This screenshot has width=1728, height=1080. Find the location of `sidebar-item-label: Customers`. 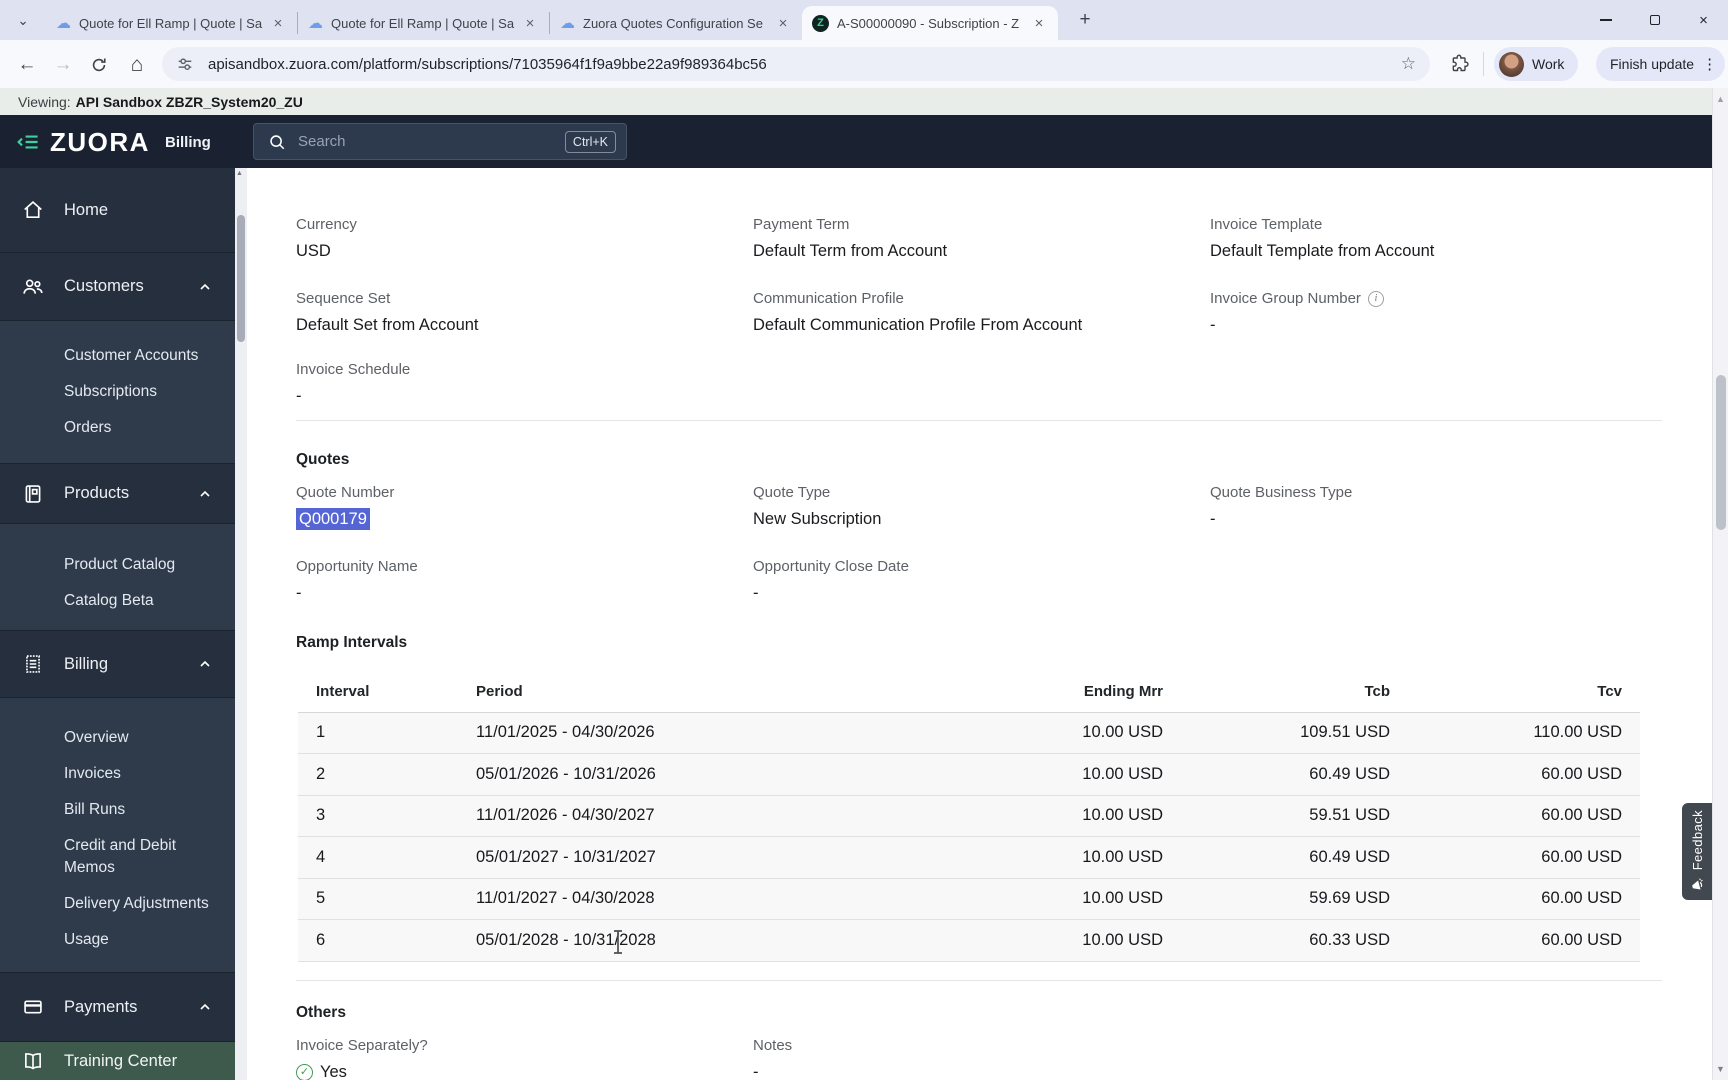

sidebar-item-label: Customers is located at coordinates (104, 286).